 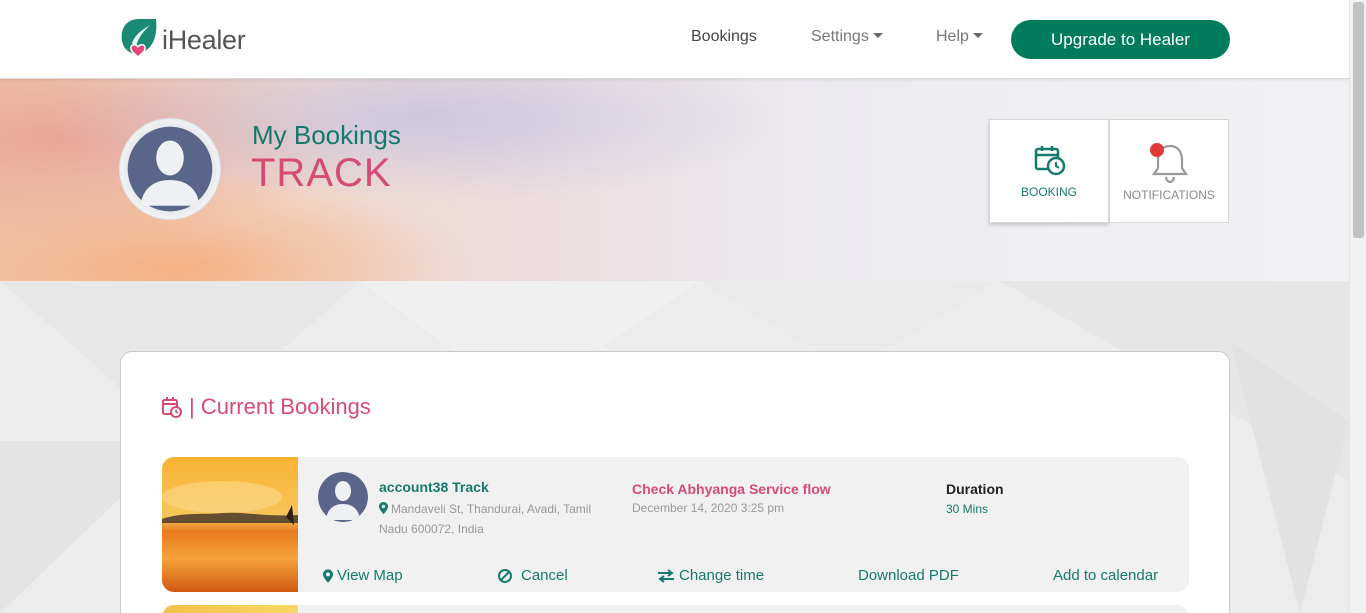 What do you see at coordinates (975, 489) in the screenshot?
I see `duration-label: Duration` at bounding box center [975, 489].